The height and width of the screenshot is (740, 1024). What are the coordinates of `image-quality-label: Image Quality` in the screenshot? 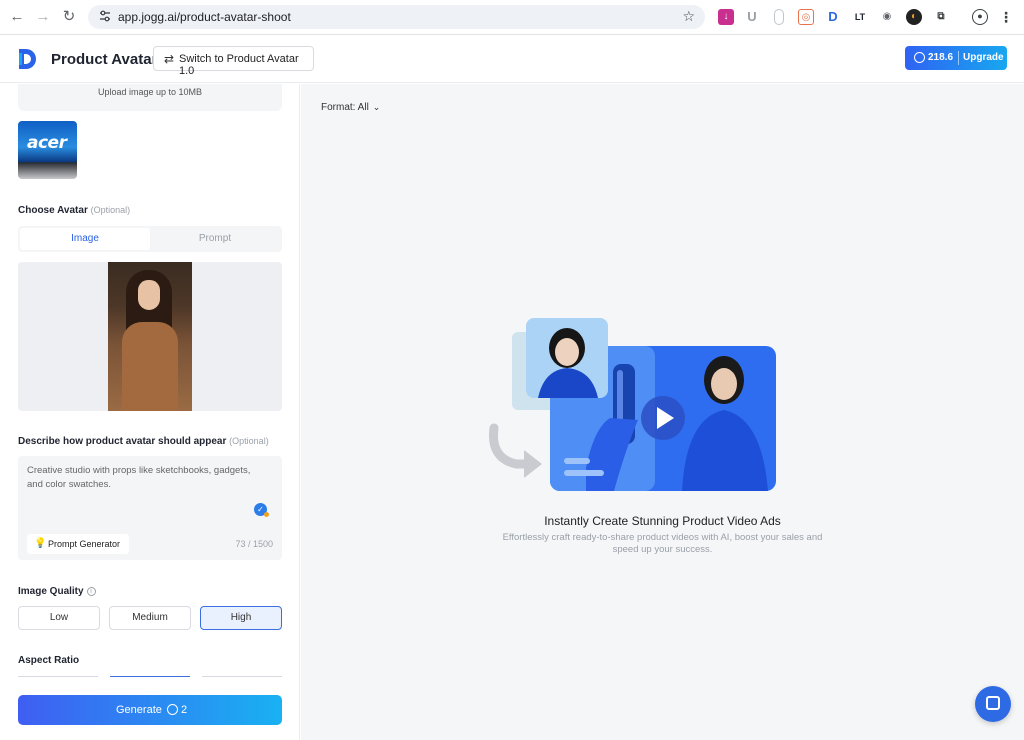 It's located at (51, 591).